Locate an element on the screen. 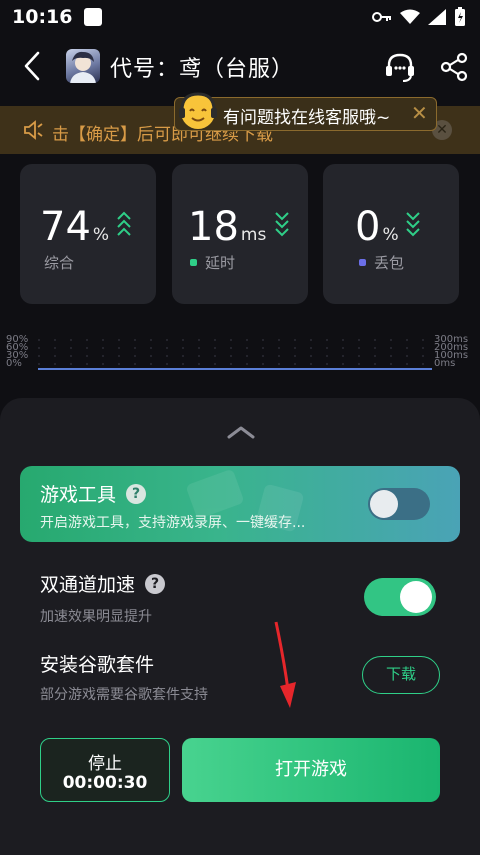 Image resolution: width=480 pixels, height=855 pixels. graph-right-axis: 300ms 200ms 100ms 0ms is located at coordinates (451, 351).